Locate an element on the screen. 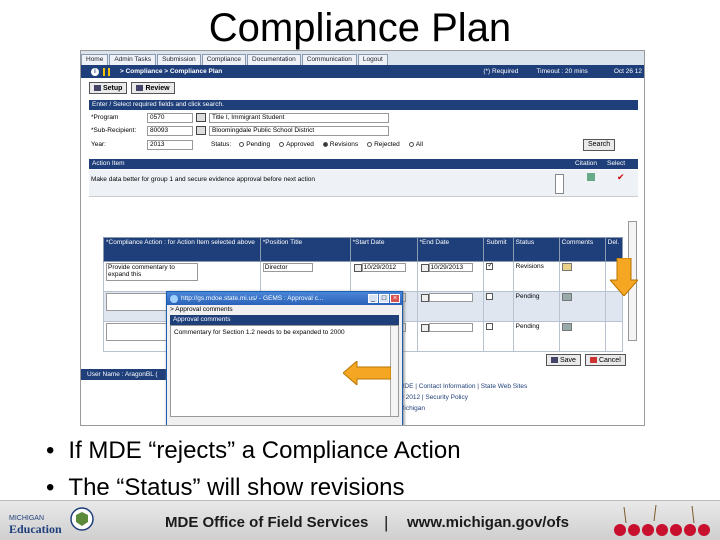  citation-icon is located at coordinates (591, 177).